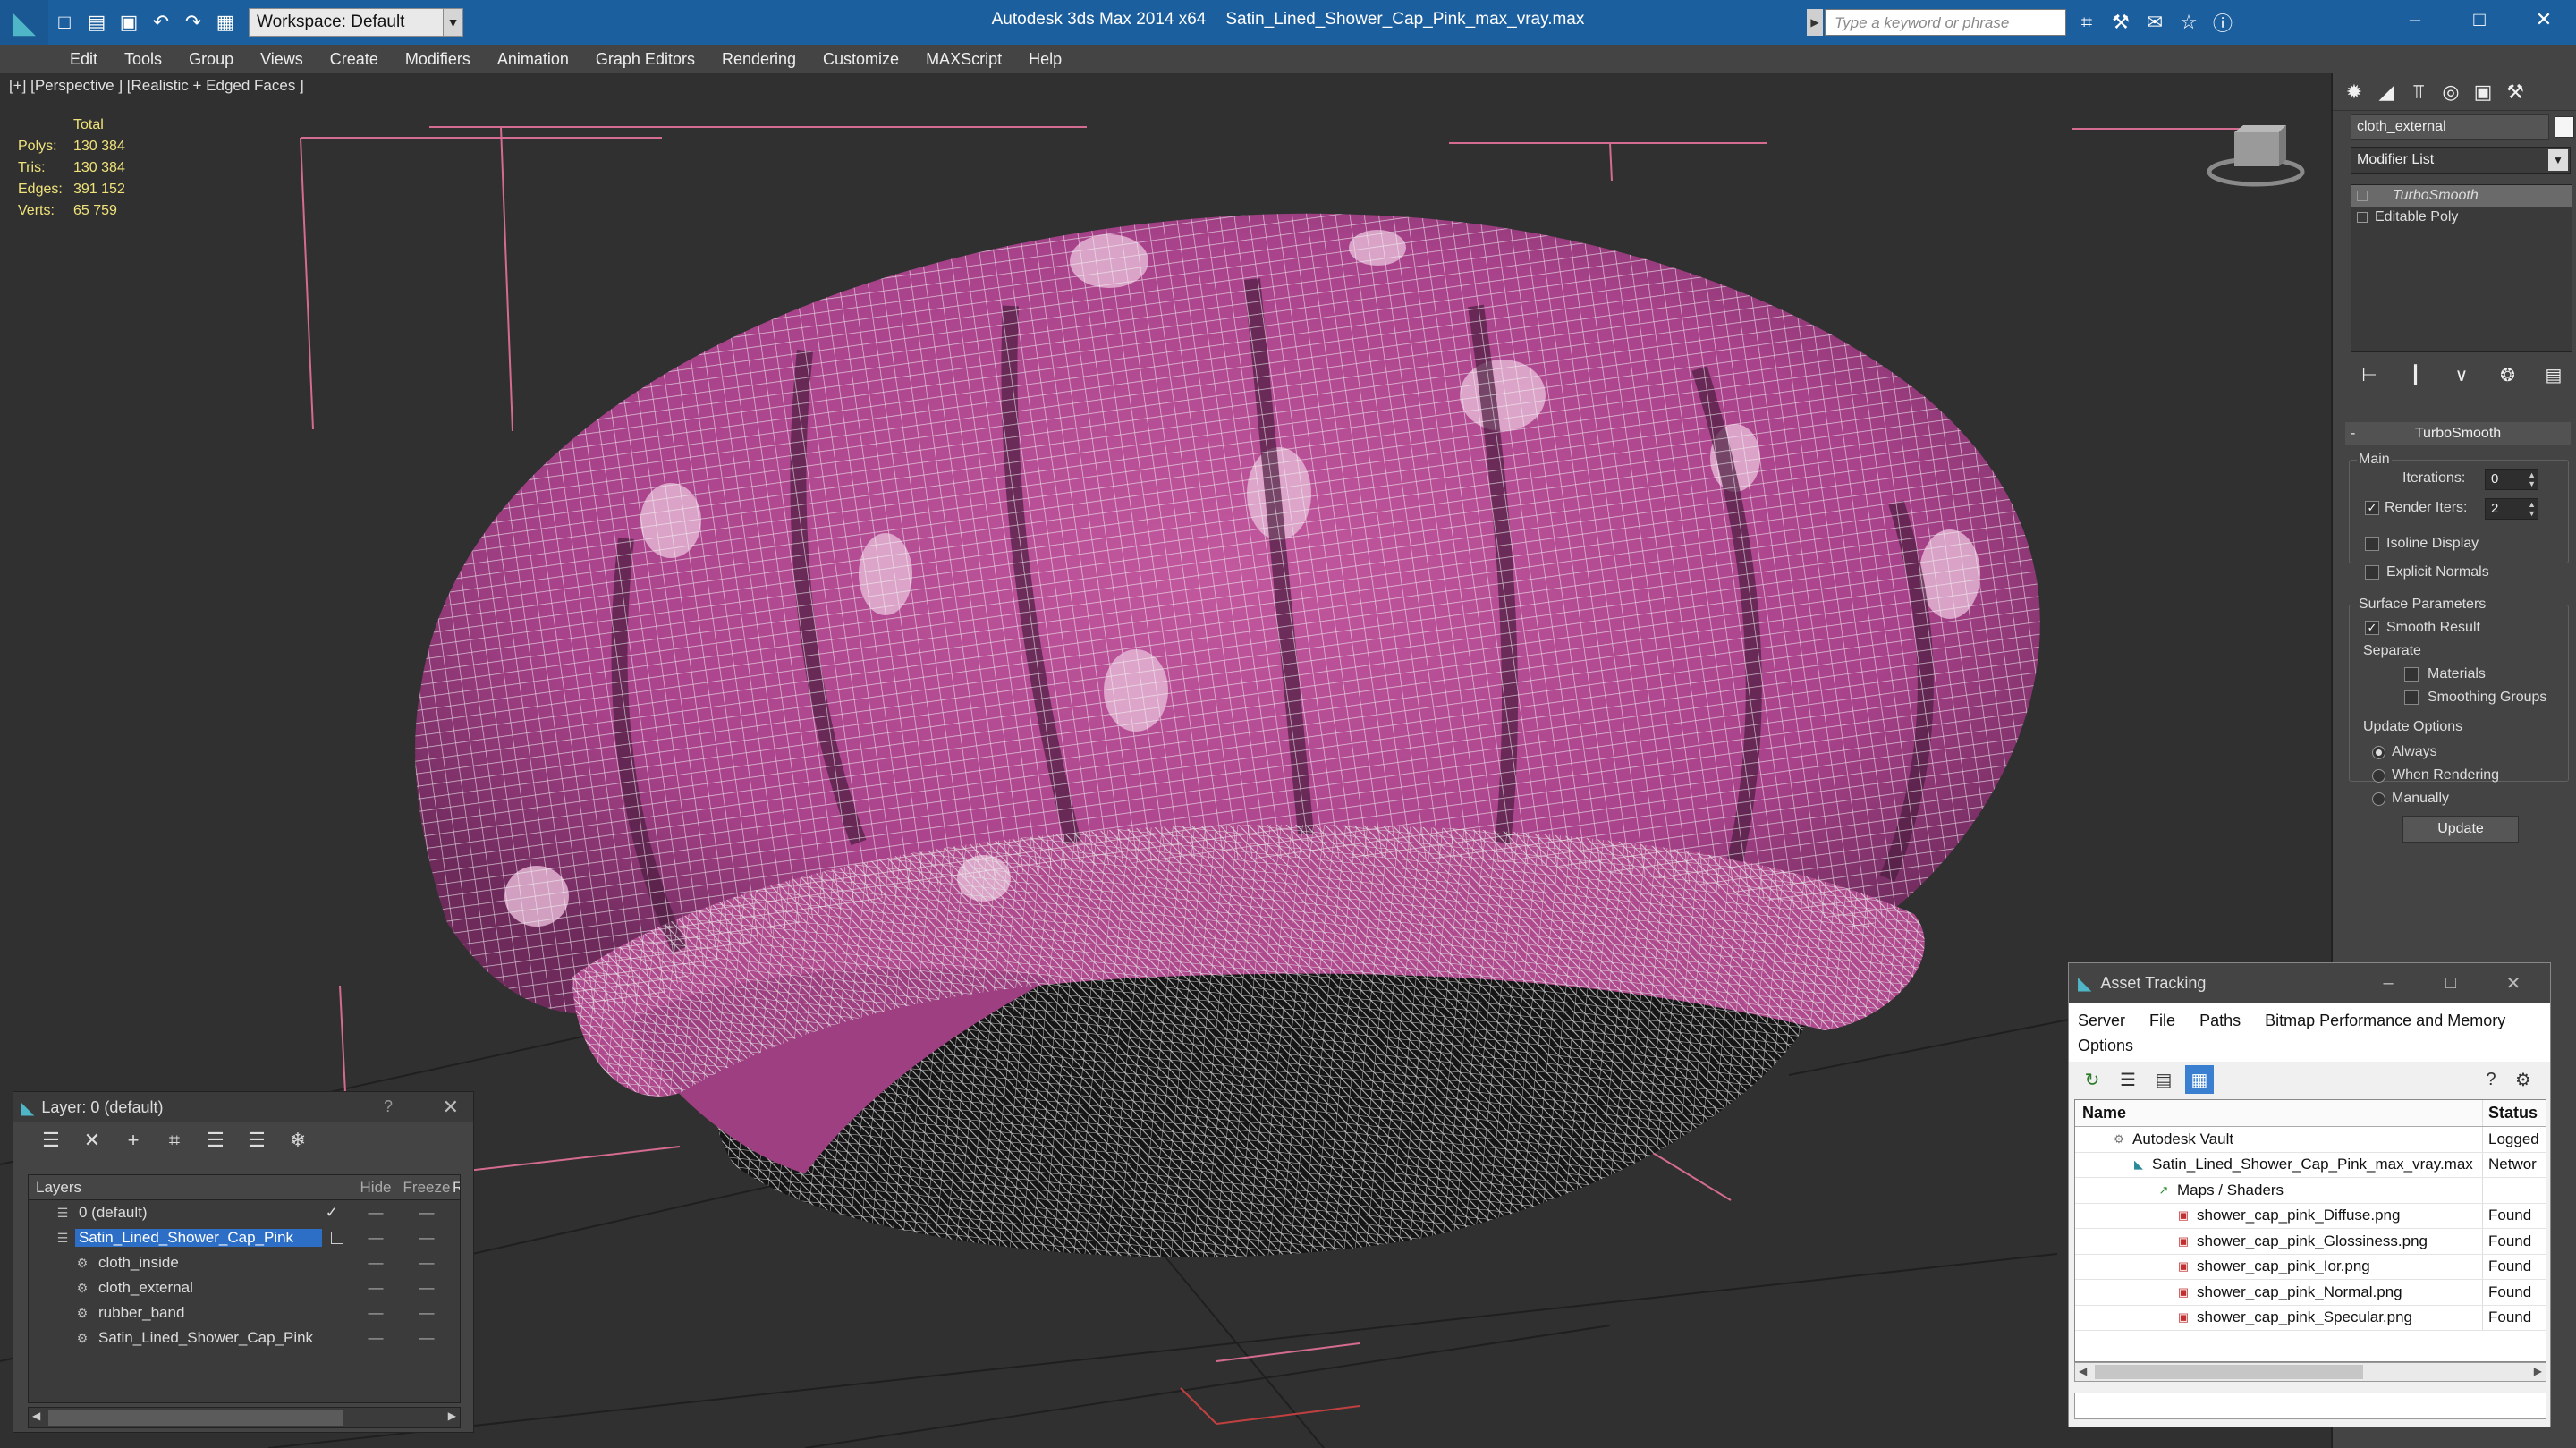 Image resolution: width=2576 pixels, height=1448 pixels. What do you see at coordinates (2104, 1113) in the screenshot?
I see `column-name: Name` at bounding box center [2104, 1113].